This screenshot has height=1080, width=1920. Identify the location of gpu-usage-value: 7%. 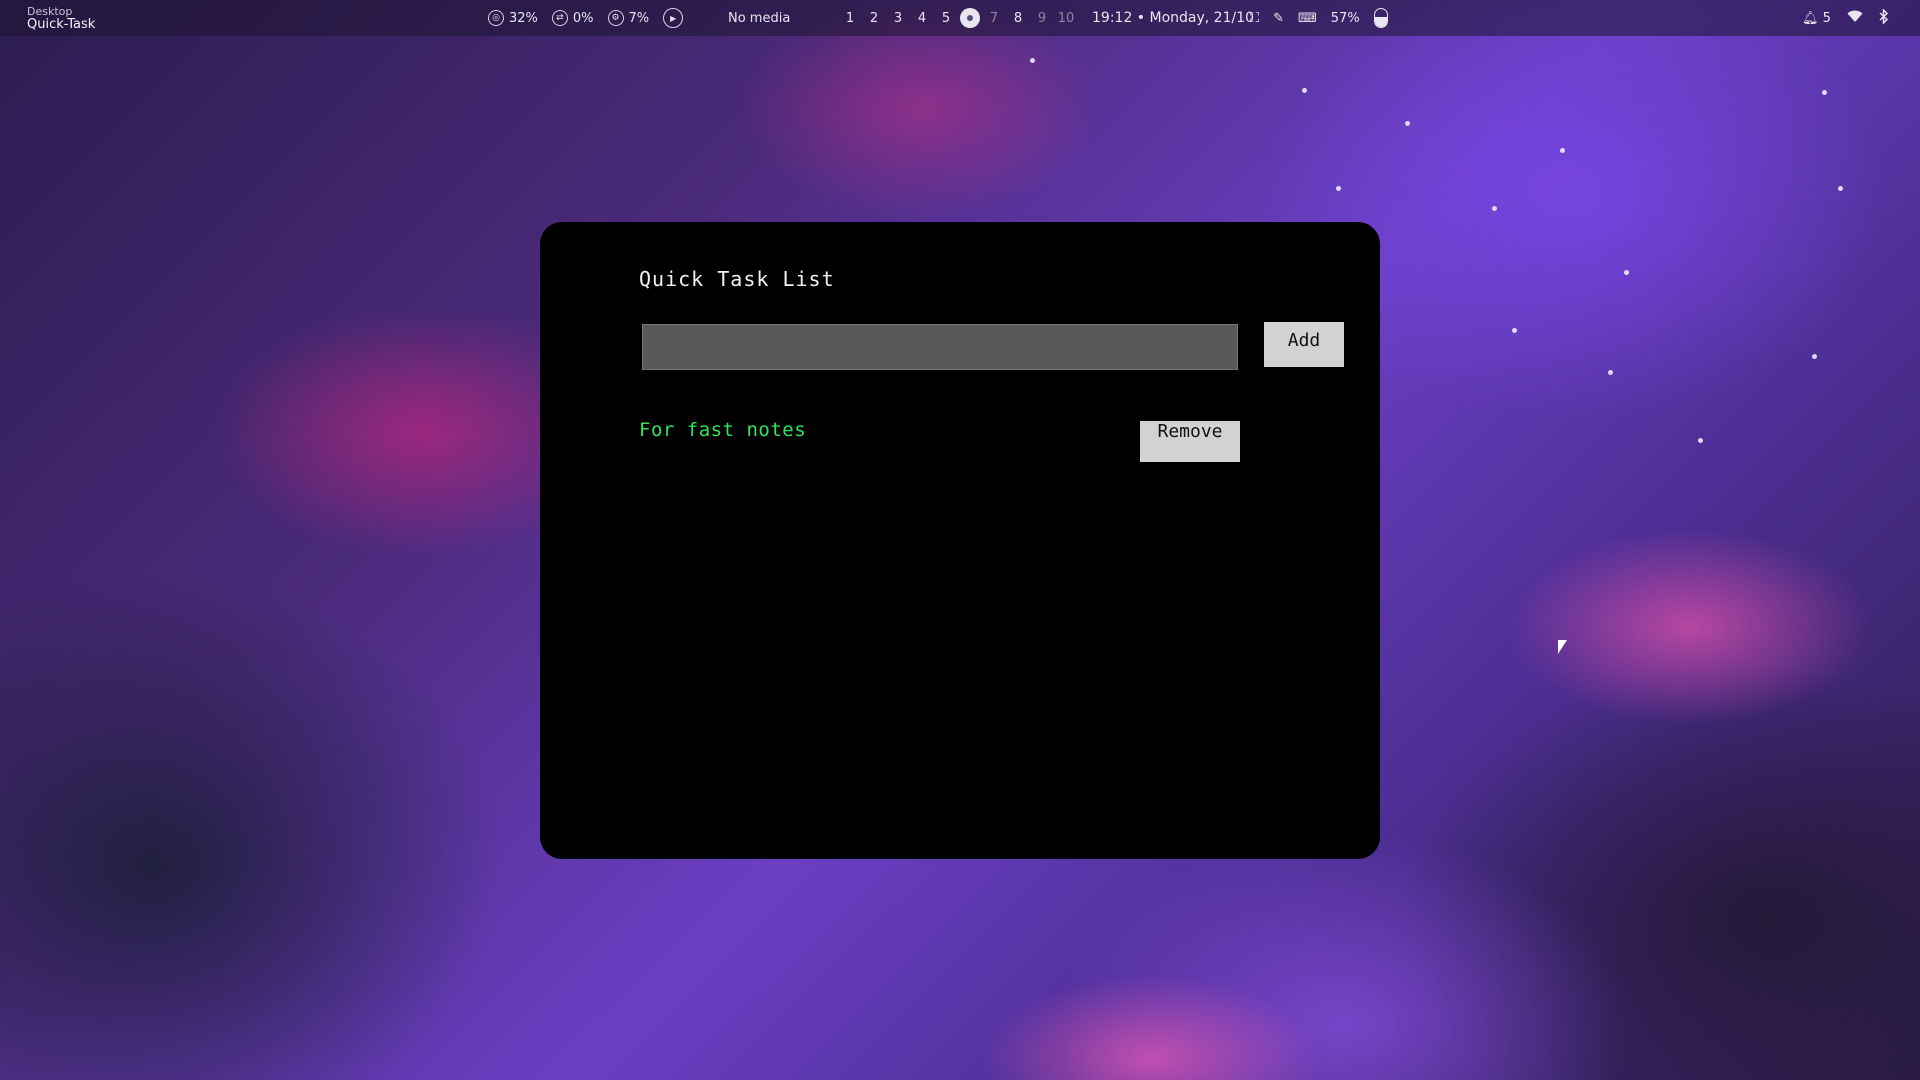
(639, 18).